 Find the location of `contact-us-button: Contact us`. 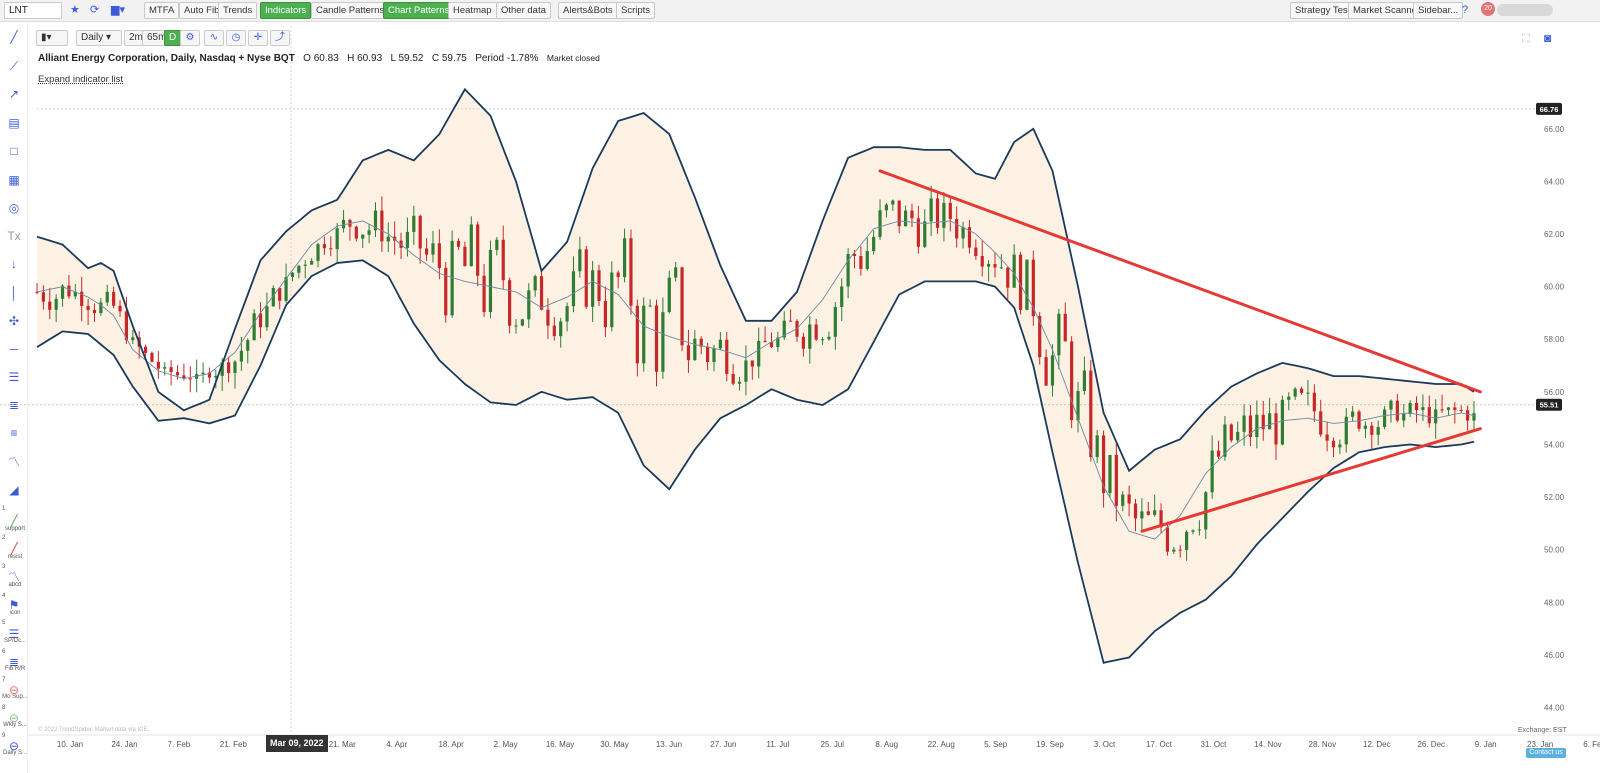

contact-us-button: Contact us is located at coordinates (1546, 753).